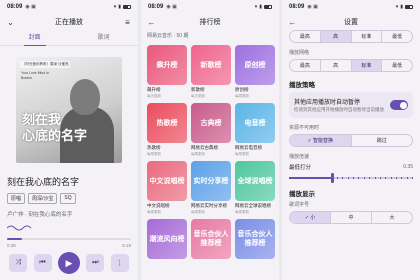 The width and height of the screenshot is (420, 280). What do you see at coordinates (69, 22) in the screenshot?
I see `page-title: 正在播放` at bounding box center [69, 22].